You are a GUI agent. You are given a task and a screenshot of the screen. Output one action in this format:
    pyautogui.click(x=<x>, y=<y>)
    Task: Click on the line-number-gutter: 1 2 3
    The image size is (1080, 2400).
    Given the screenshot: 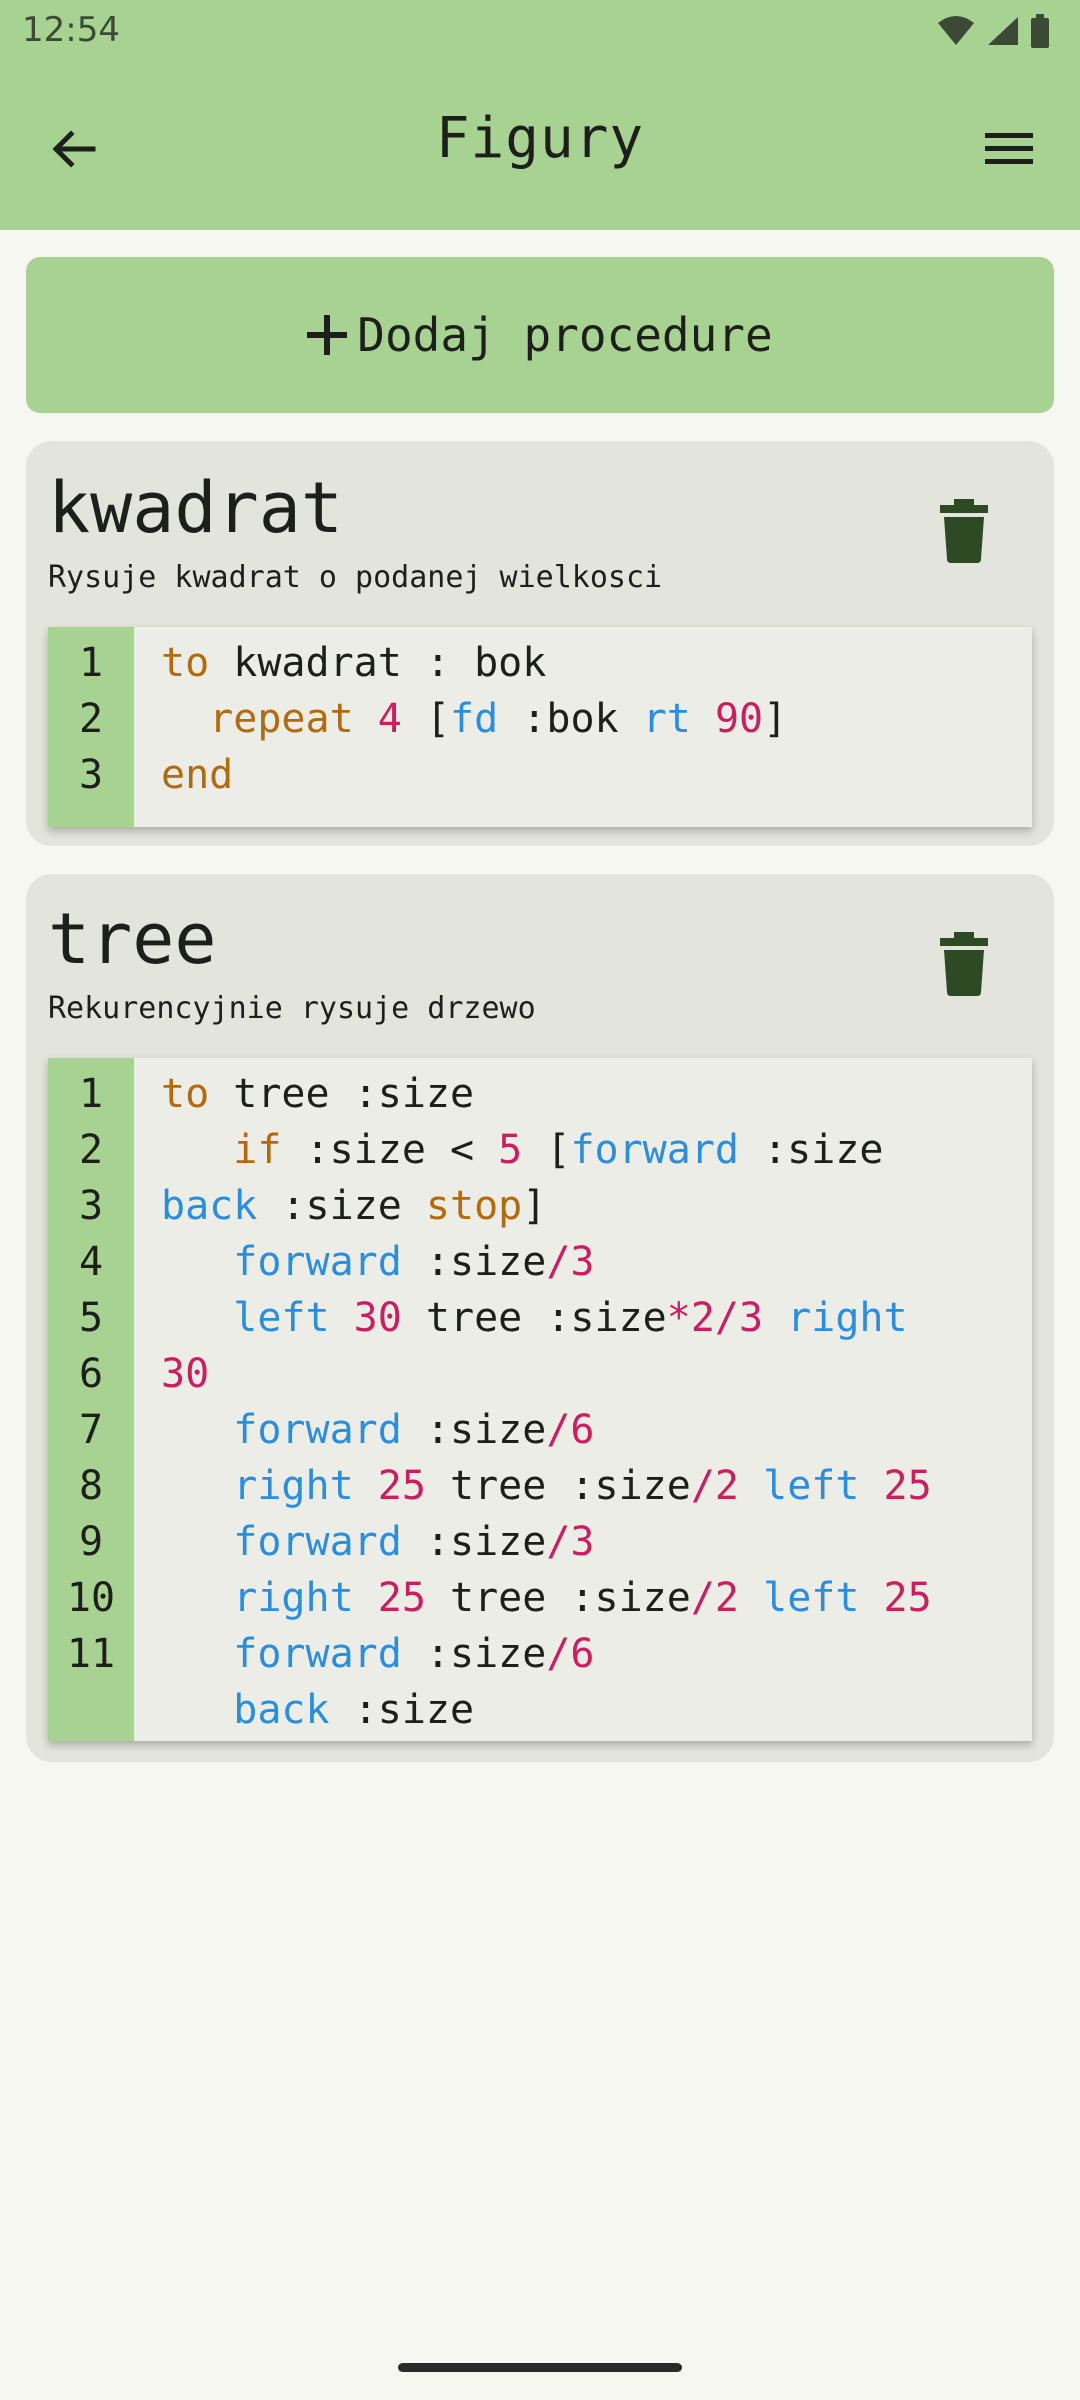 What is the action you would take?
    pyautogui.click(x=91, y=727)
    